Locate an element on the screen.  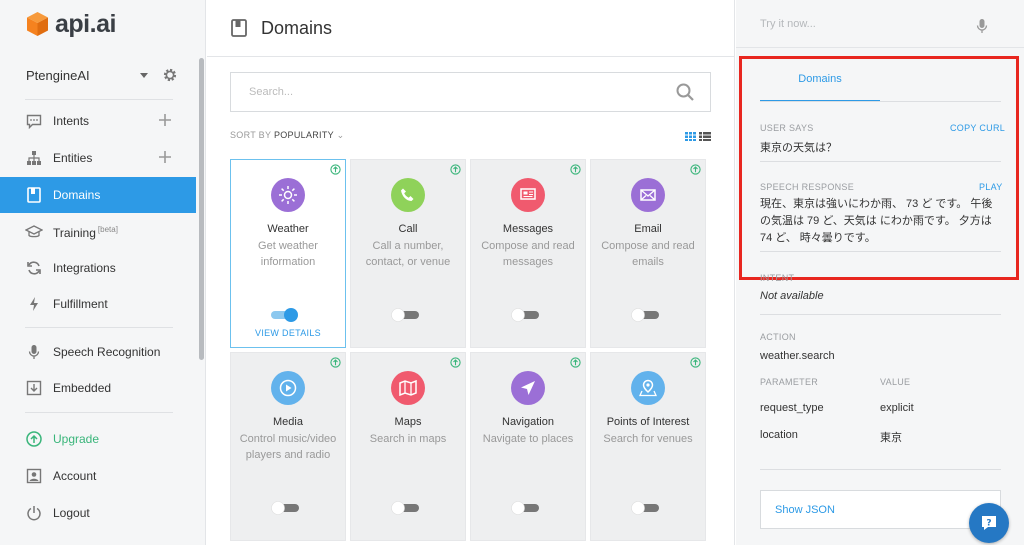
sidebar-item-intents: Intents is located at coordinates (98, 121).